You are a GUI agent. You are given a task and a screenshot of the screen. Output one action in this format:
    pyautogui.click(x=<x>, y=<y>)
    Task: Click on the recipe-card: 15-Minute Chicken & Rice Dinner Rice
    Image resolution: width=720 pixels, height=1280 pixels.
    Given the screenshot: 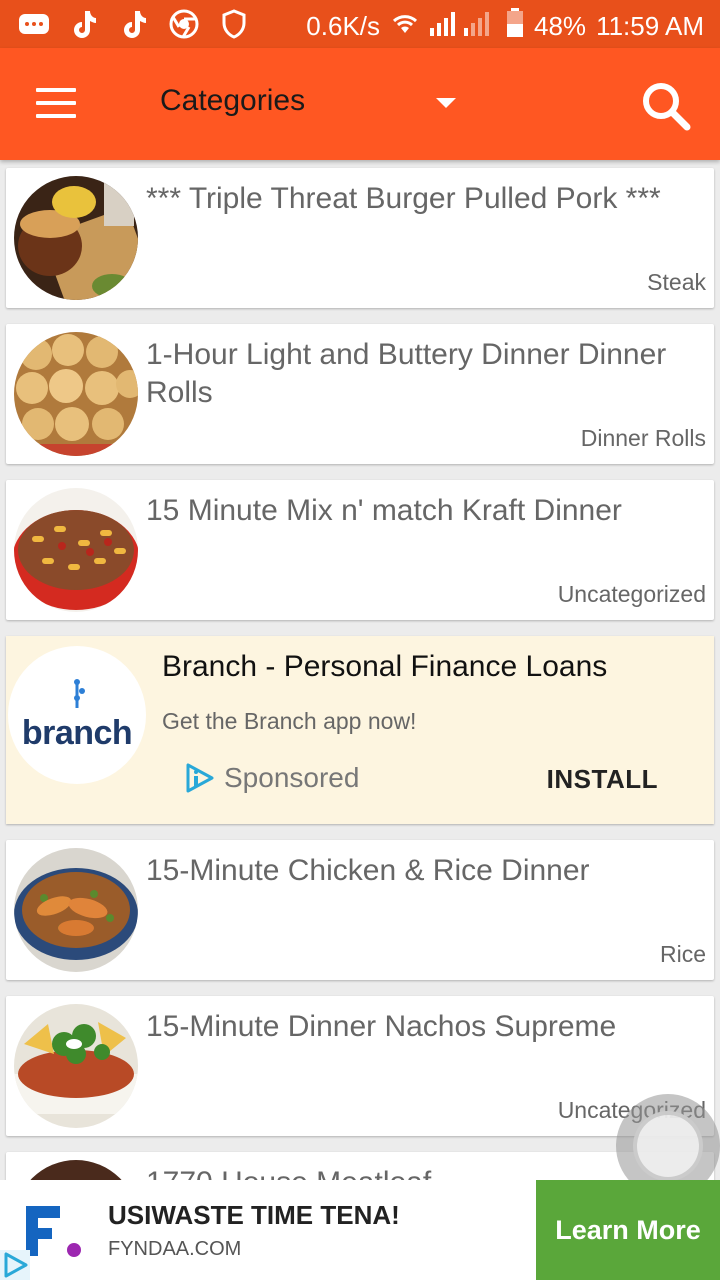 What is the action you would take?
    pyautogui.click(x=360, y=910)
    